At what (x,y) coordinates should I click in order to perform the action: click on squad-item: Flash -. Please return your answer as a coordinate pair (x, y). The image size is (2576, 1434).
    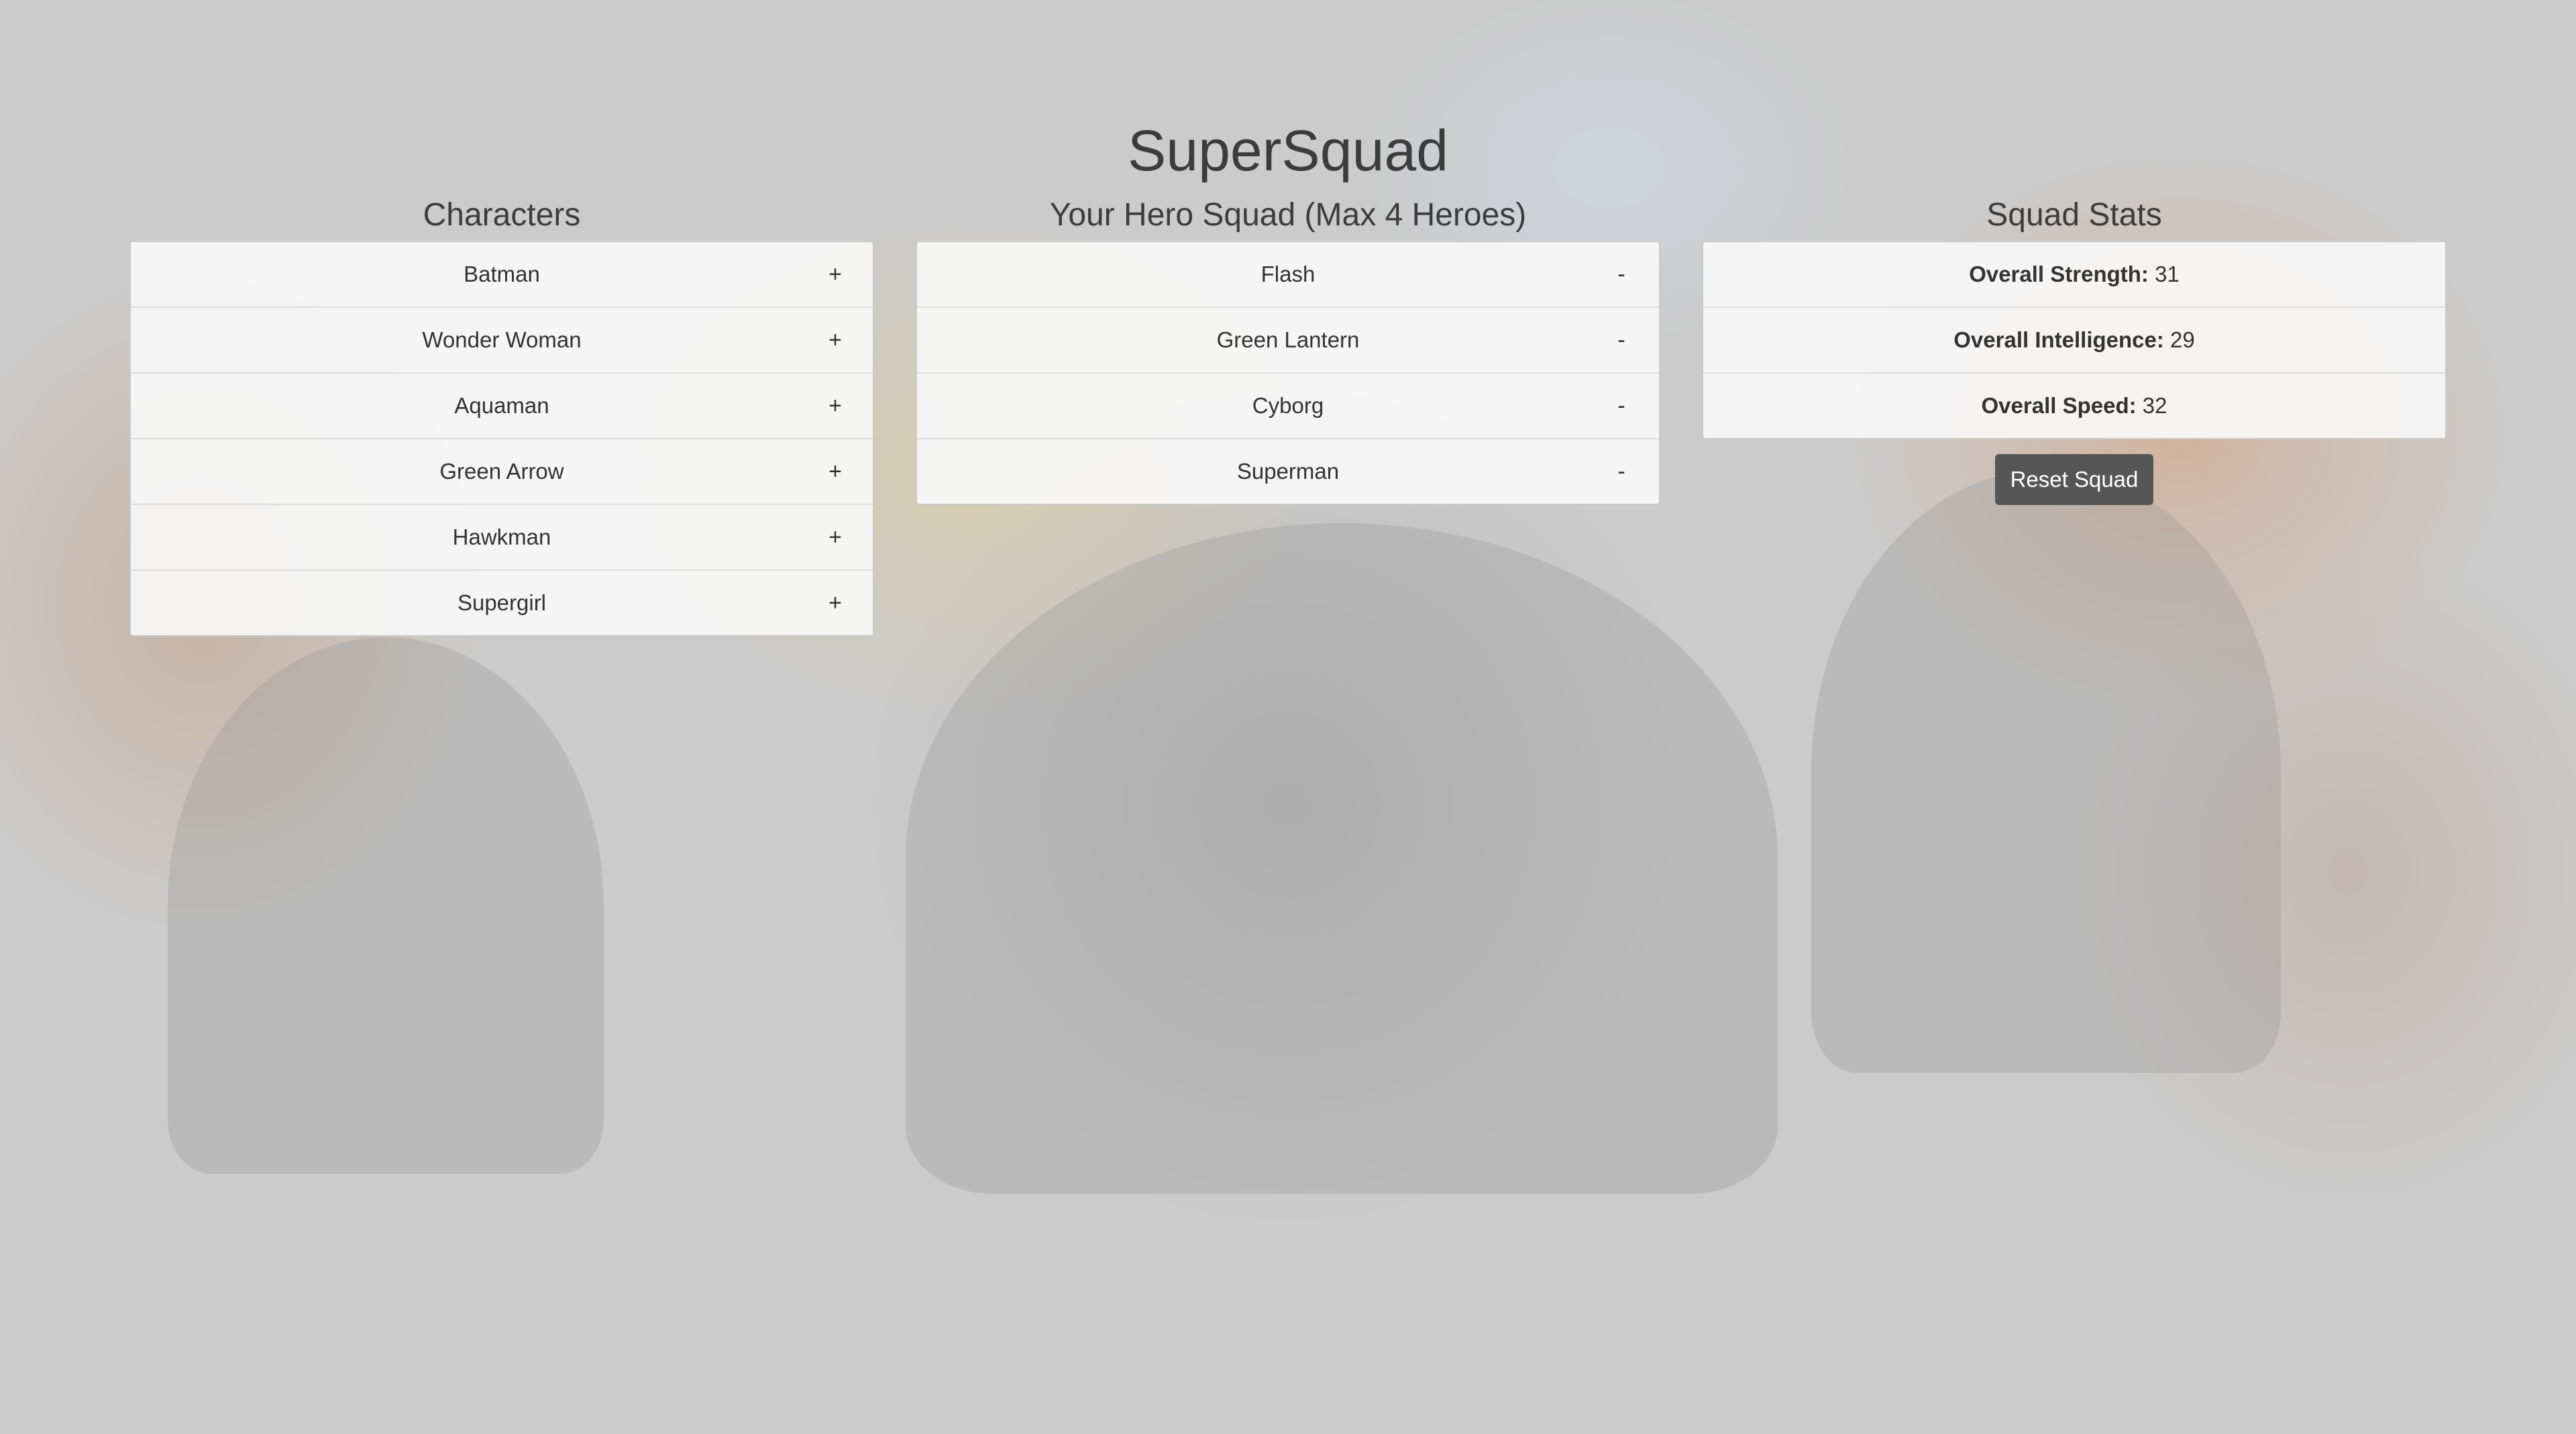
    Looking at the image, I should click on (1288, 274).